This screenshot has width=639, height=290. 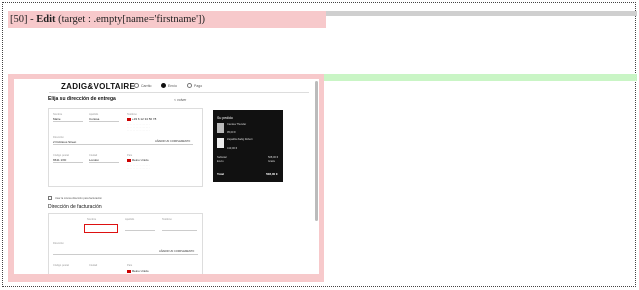 I want to click on step-shipping: Envío, so click(x=169, y=85).